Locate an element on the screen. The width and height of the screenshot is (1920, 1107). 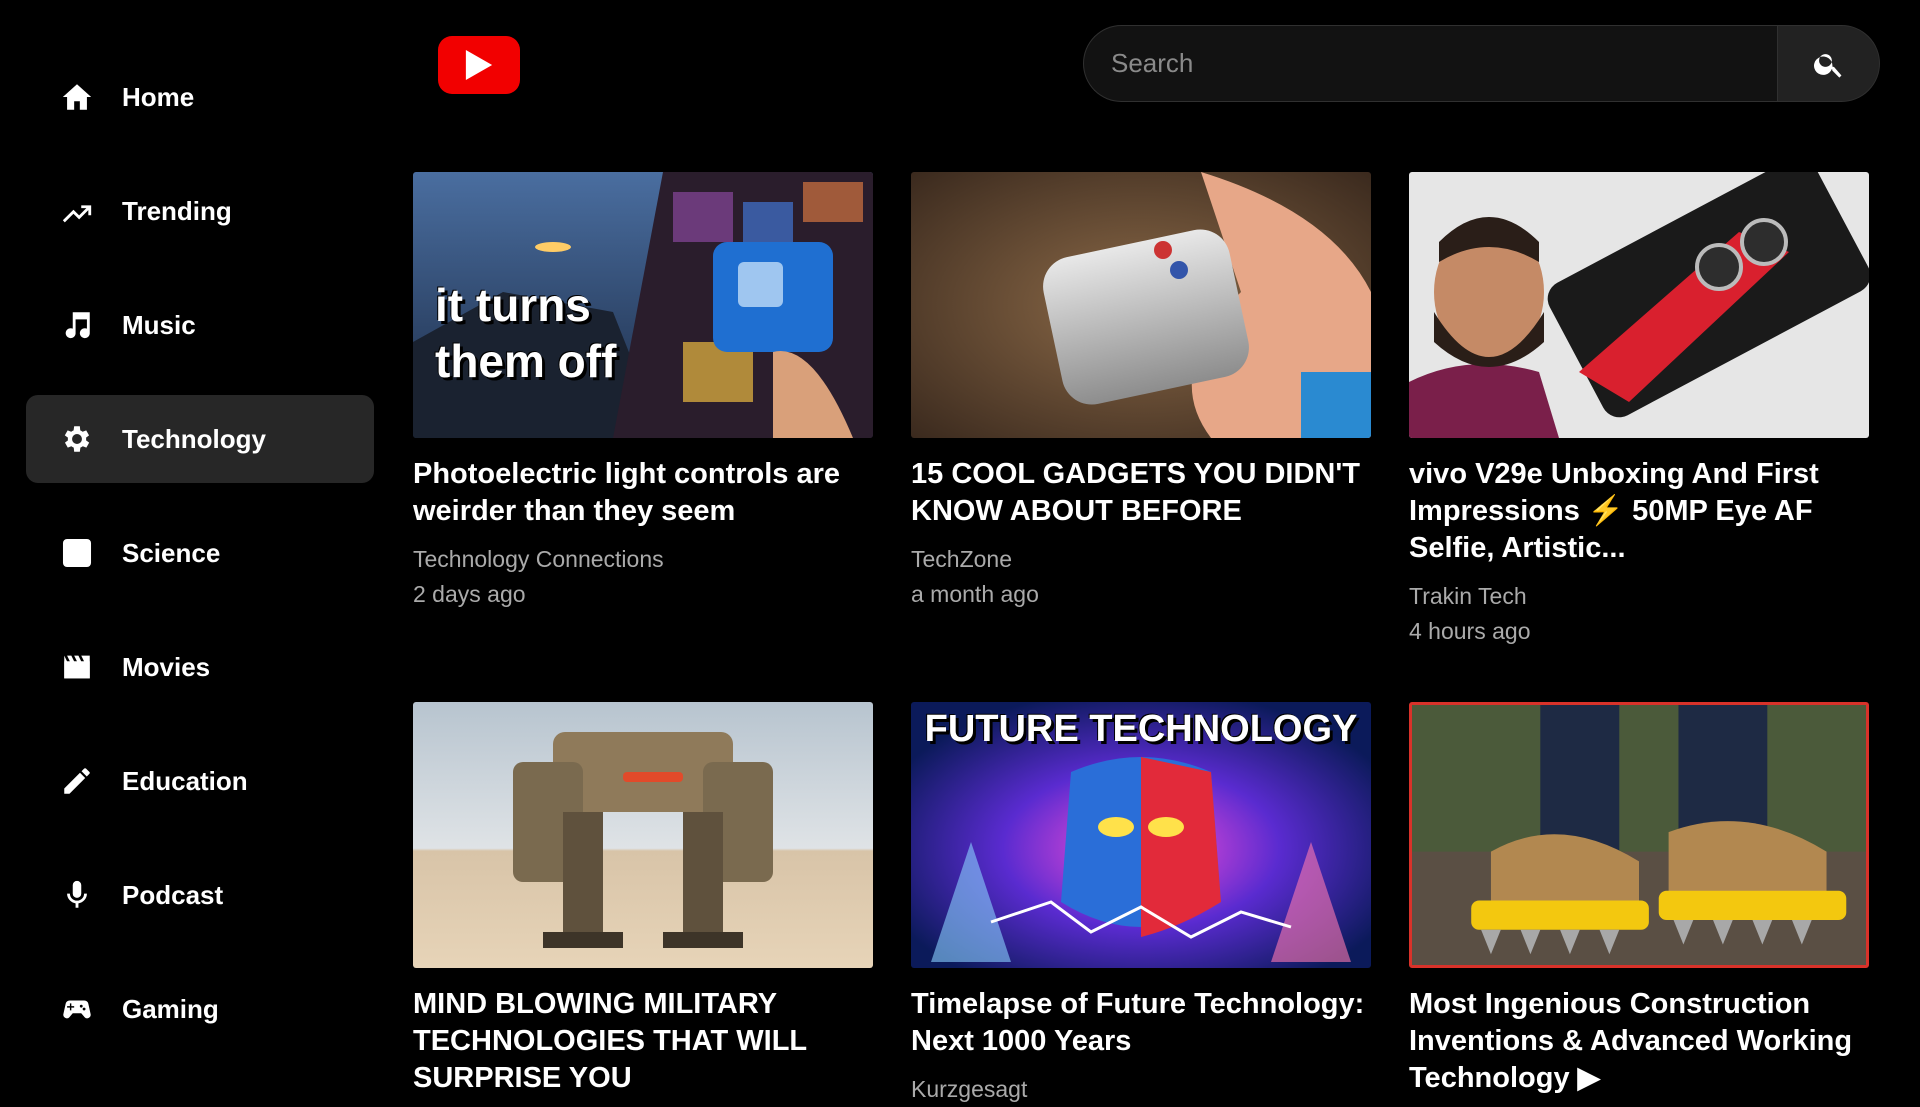
search-input is located at coordinates (1433, 63).